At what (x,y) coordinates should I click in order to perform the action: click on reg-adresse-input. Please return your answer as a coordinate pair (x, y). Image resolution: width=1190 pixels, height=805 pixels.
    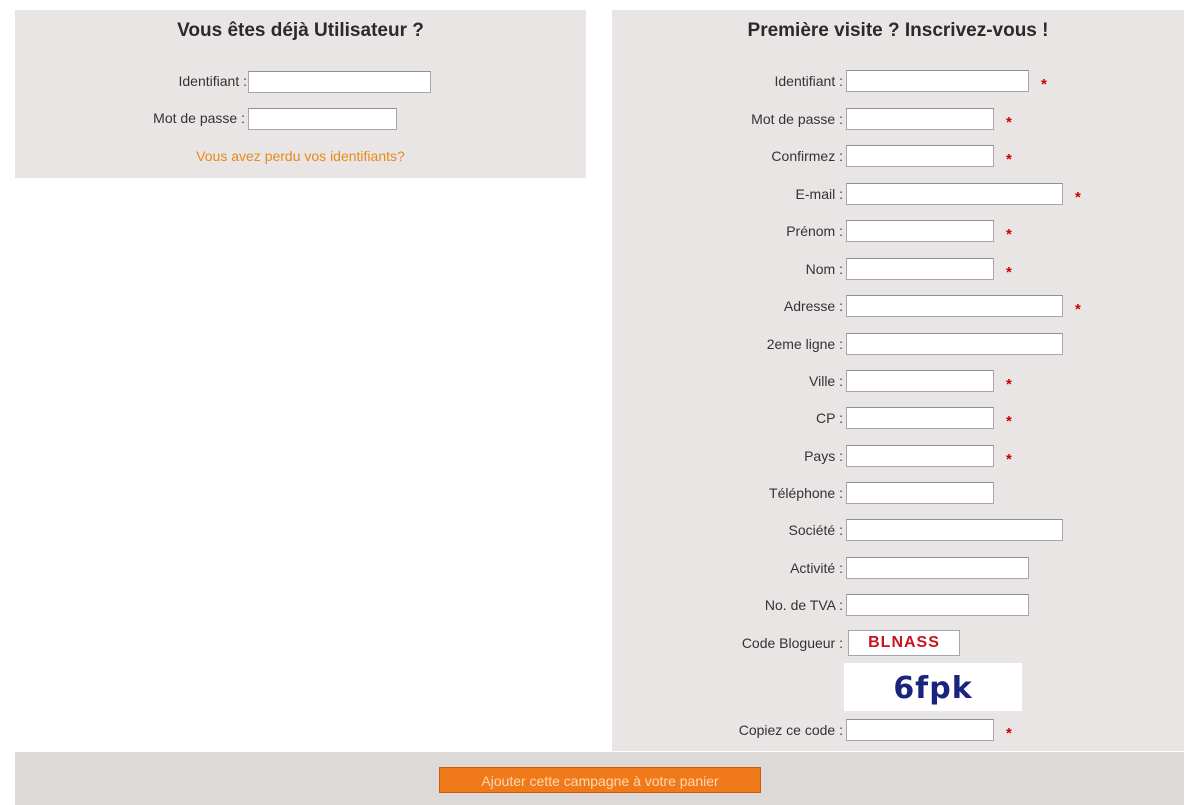
    Looking at the image, I should click on (954, 306).